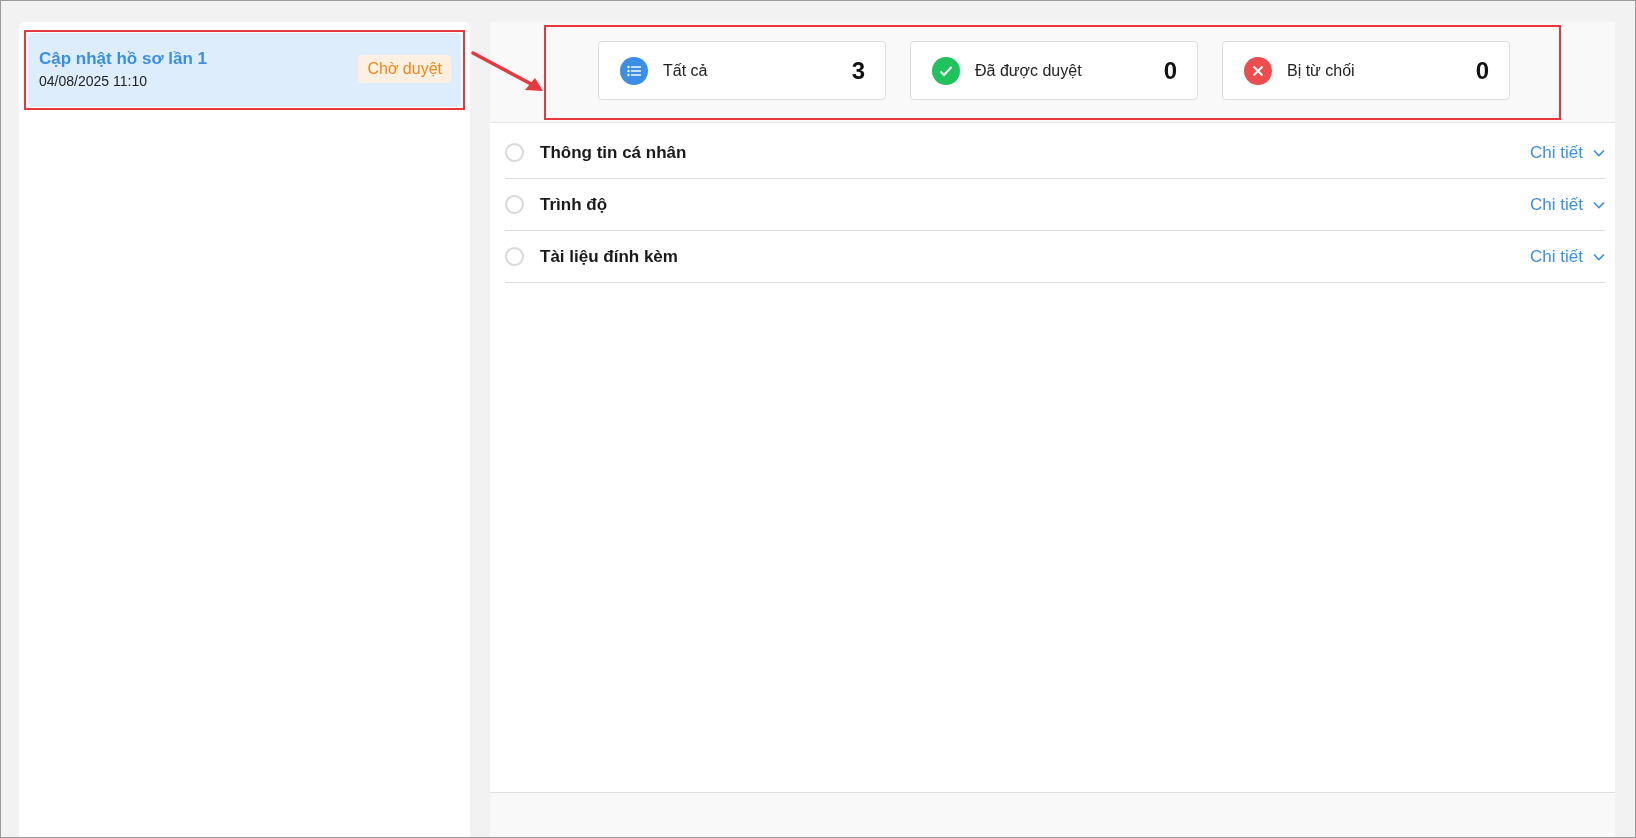  Describe the element at coordinates (609, 256) in the screenshot. I see `section-title: Tài liệu đính kèm` at that location.